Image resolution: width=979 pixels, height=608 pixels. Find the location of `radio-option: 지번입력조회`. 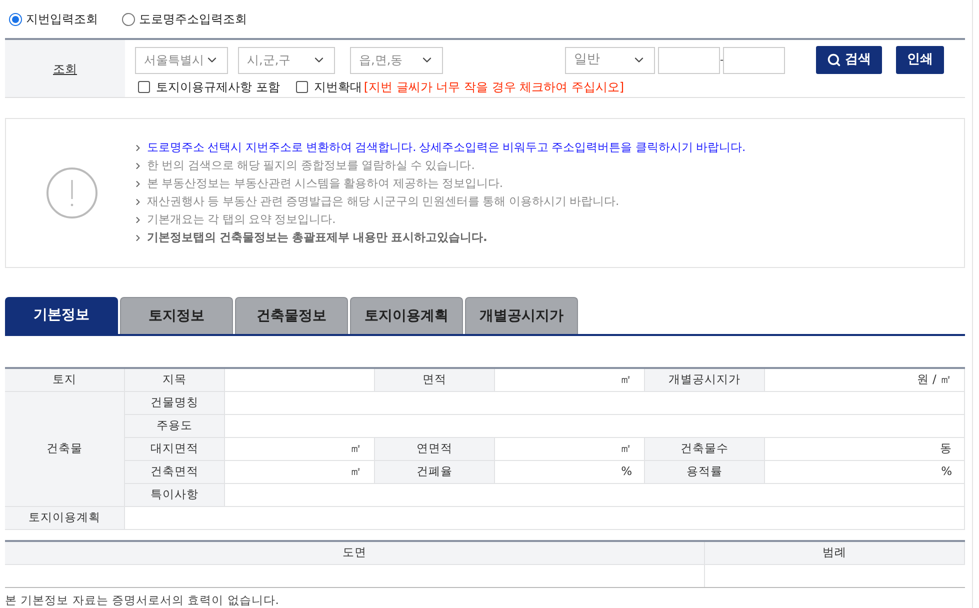

radio-option: 지번입력조회 is located at coordinates (53, 19).